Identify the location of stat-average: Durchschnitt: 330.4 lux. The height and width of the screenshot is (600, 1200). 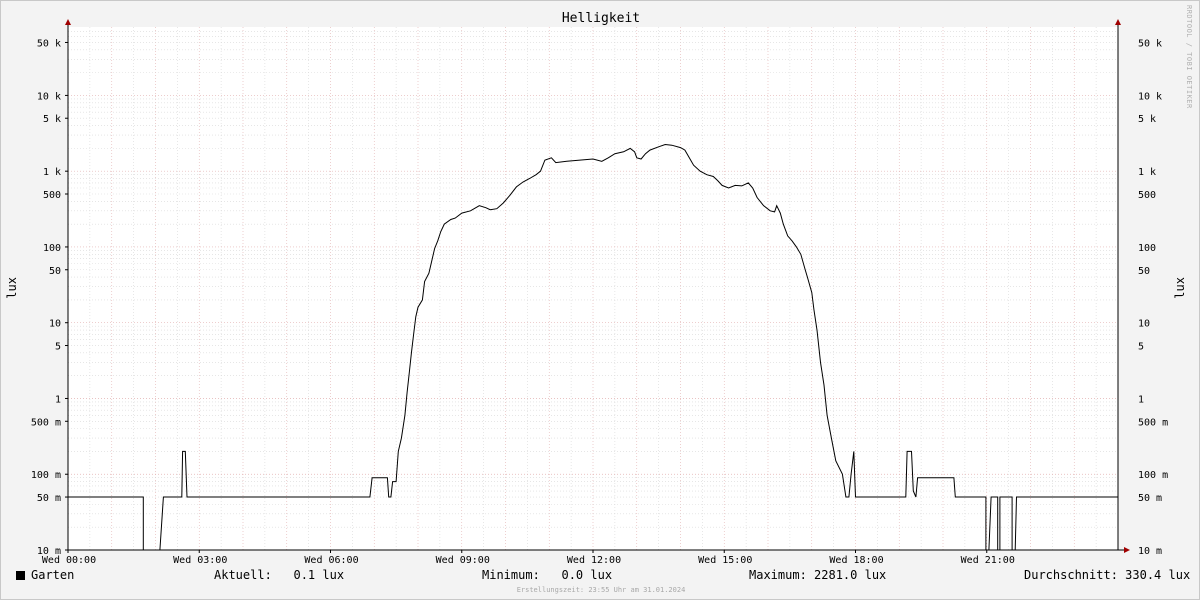
(1107, 575).